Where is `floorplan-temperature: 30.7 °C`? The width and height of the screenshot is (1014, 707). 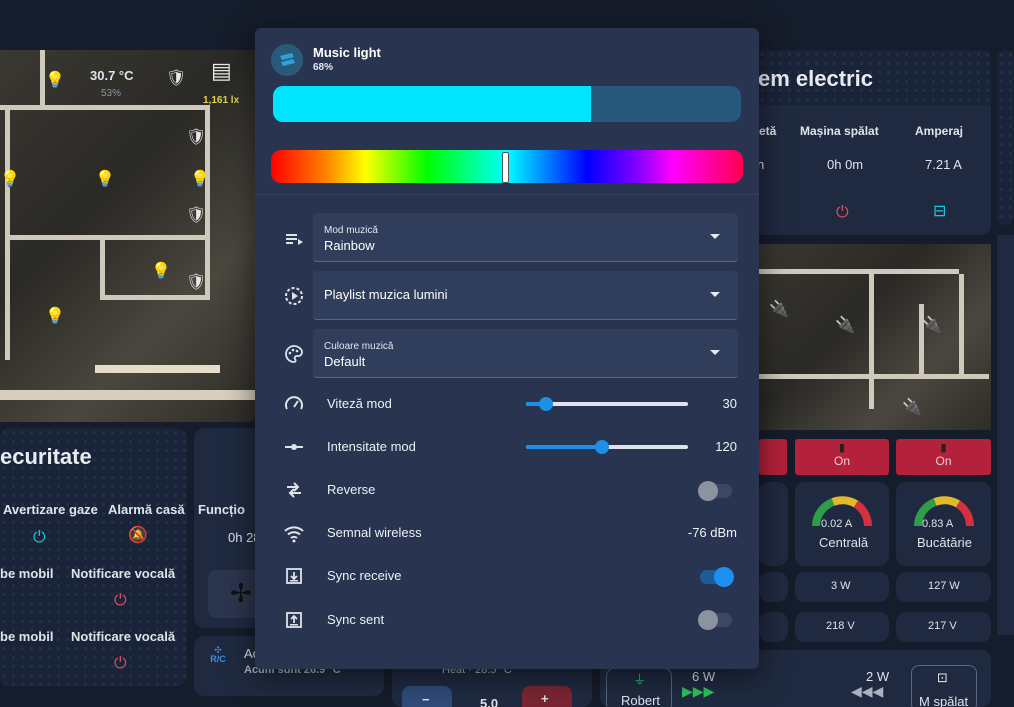 floorplan-temperature: 30.7 °C is located at coordinates (112, 75).